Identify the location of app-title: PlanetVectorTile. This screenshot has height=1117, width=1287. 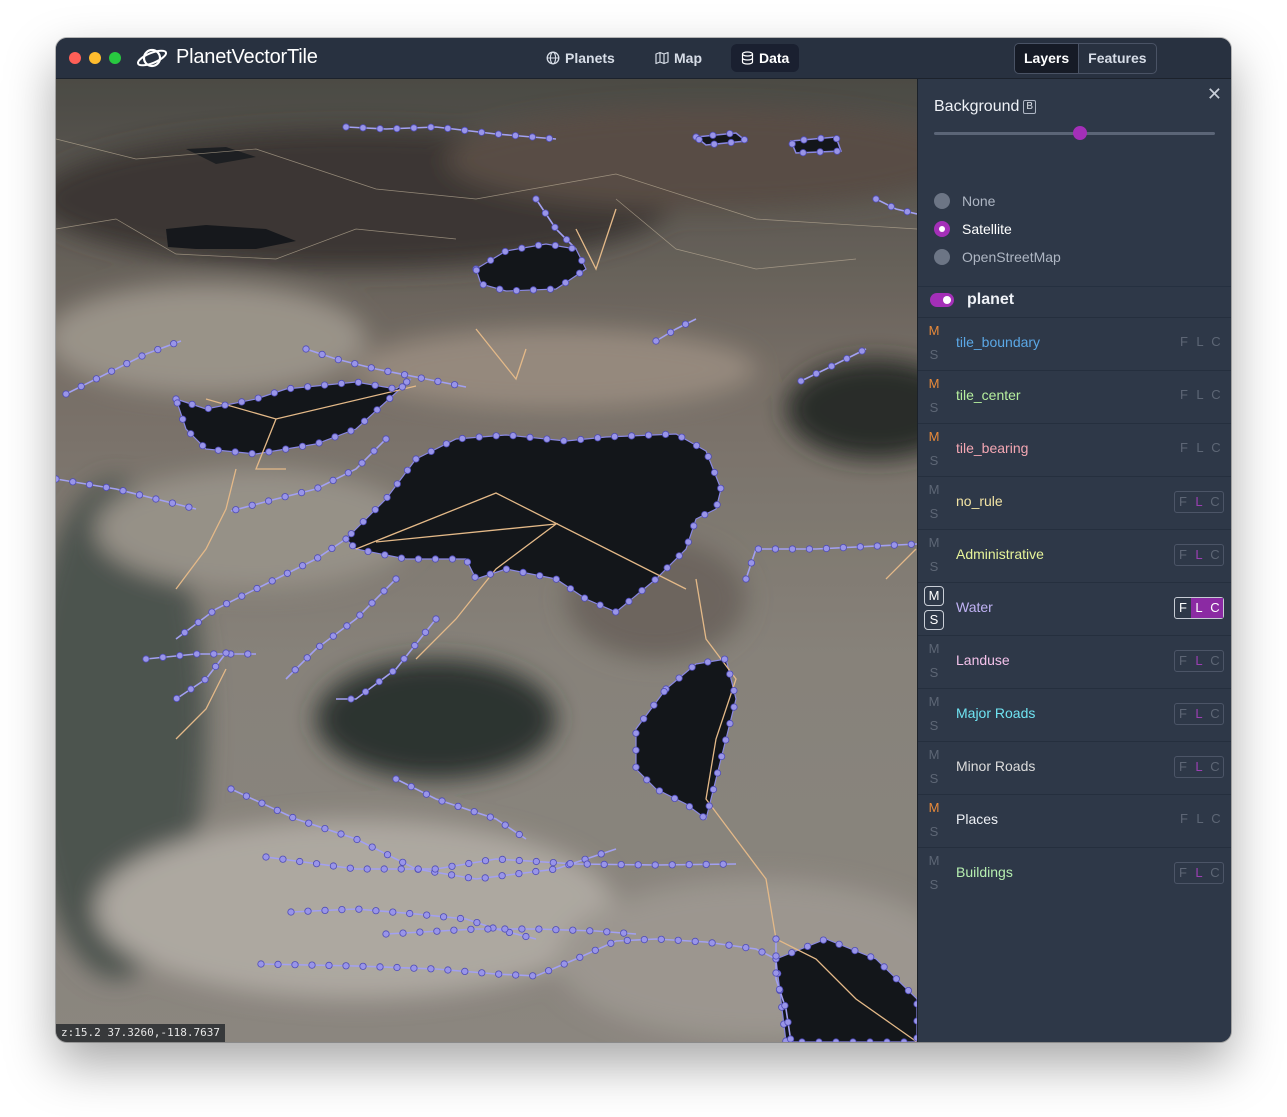
(247, 57).